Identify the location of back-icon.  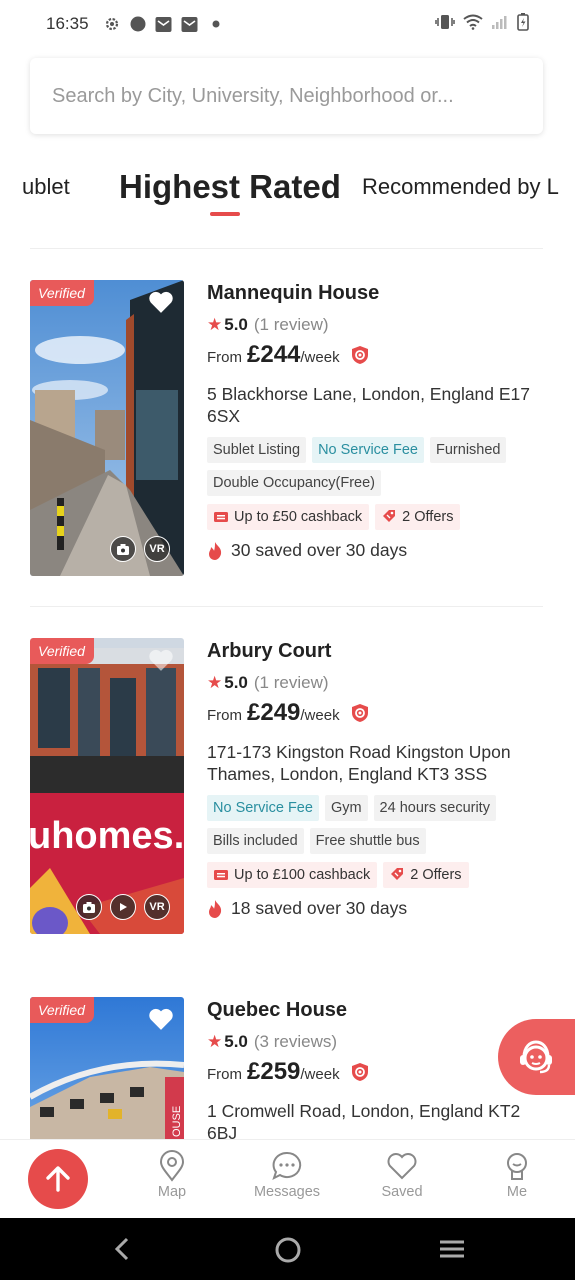
(122, 1249).